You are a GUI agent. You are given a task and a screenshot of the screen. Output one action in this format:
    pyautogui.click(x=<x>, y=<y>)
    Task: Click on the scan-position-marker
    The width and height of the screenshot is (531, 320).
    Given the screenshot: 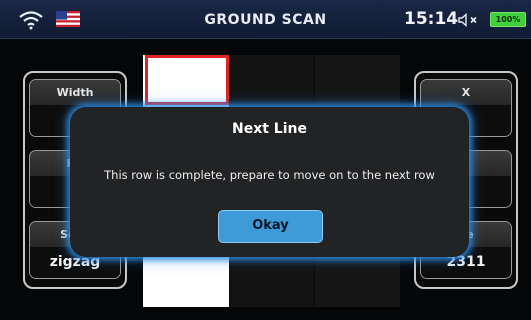 What is the action you would take?
    pyautogui.click(x=187, y=80)
    